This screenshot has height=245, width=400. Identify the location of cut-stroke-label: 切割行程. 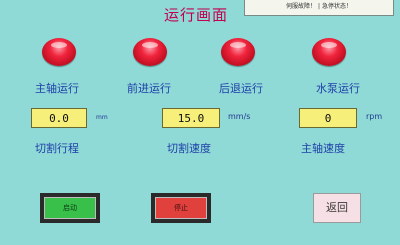
(57, 148).